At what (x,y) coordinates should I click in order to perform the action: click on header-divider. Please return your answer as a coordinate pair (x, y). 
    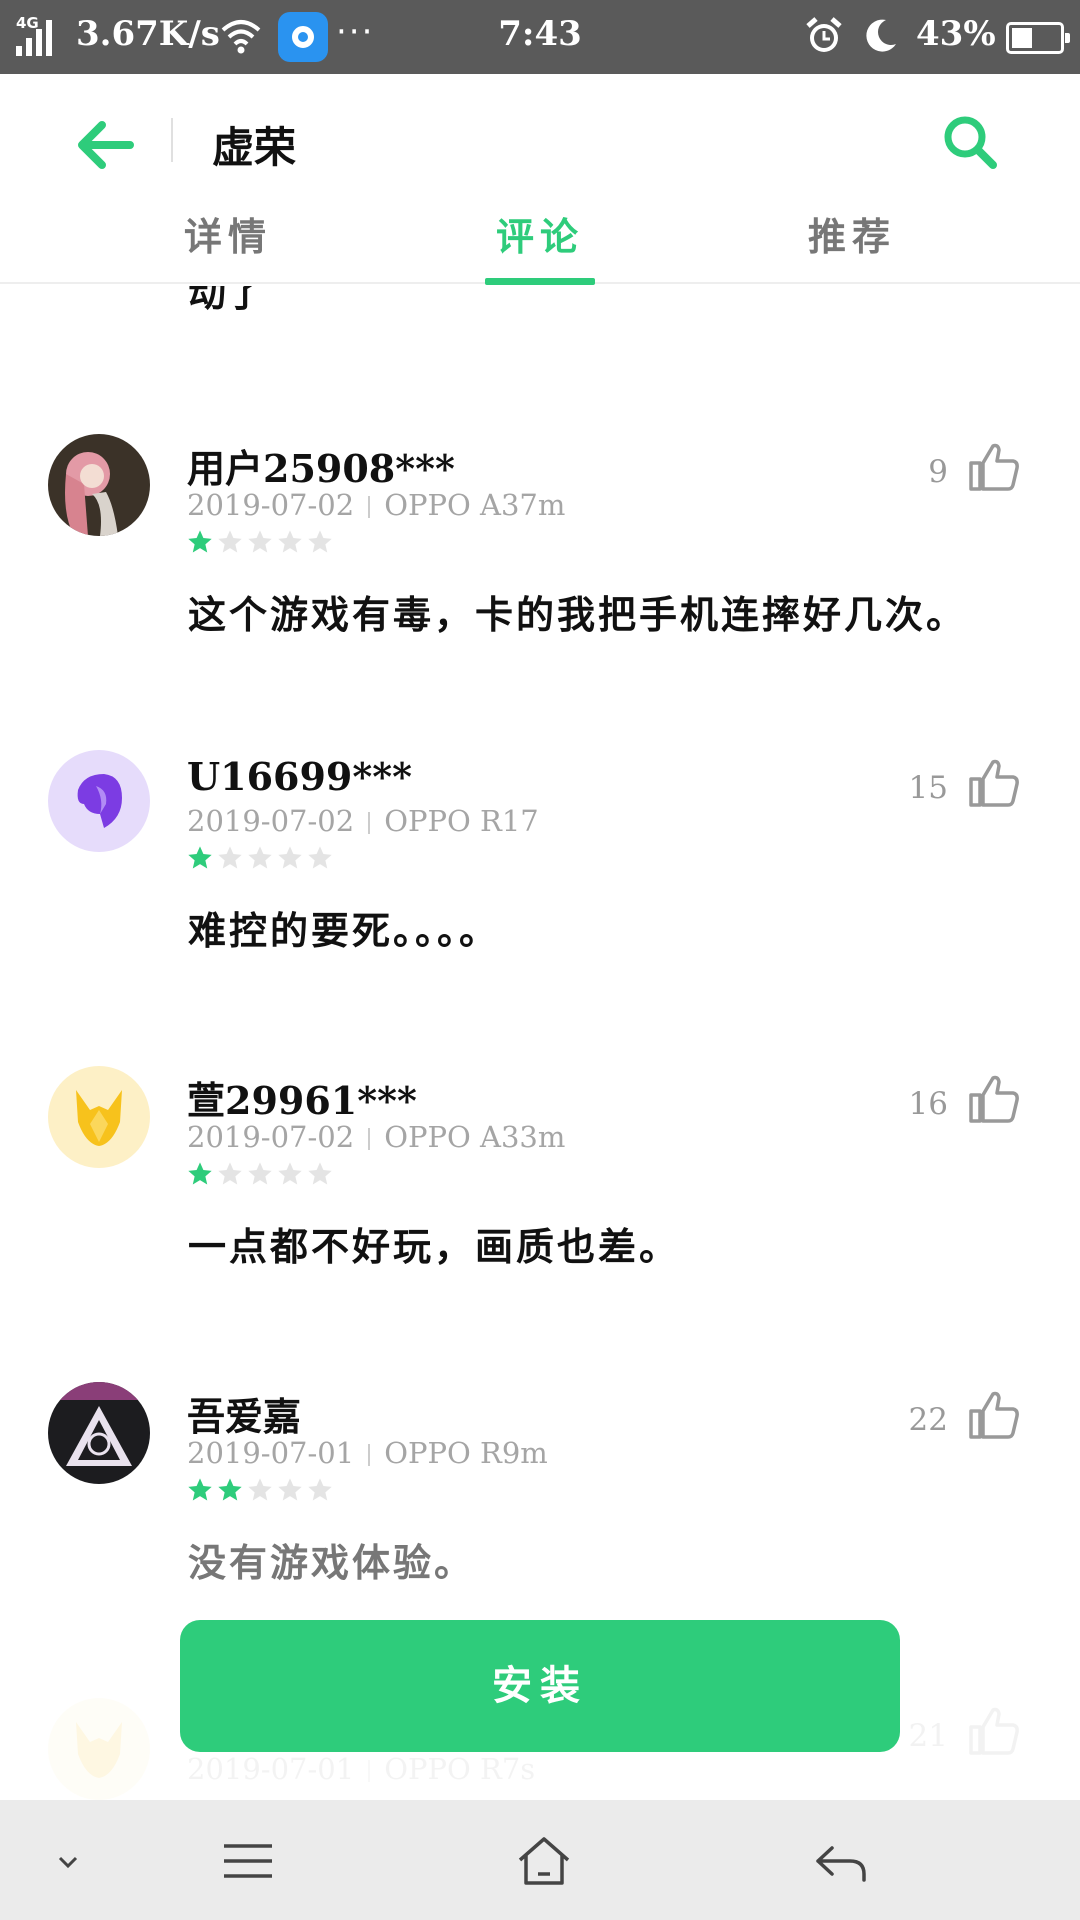
    Looking at the image, I should click on (172, 140).